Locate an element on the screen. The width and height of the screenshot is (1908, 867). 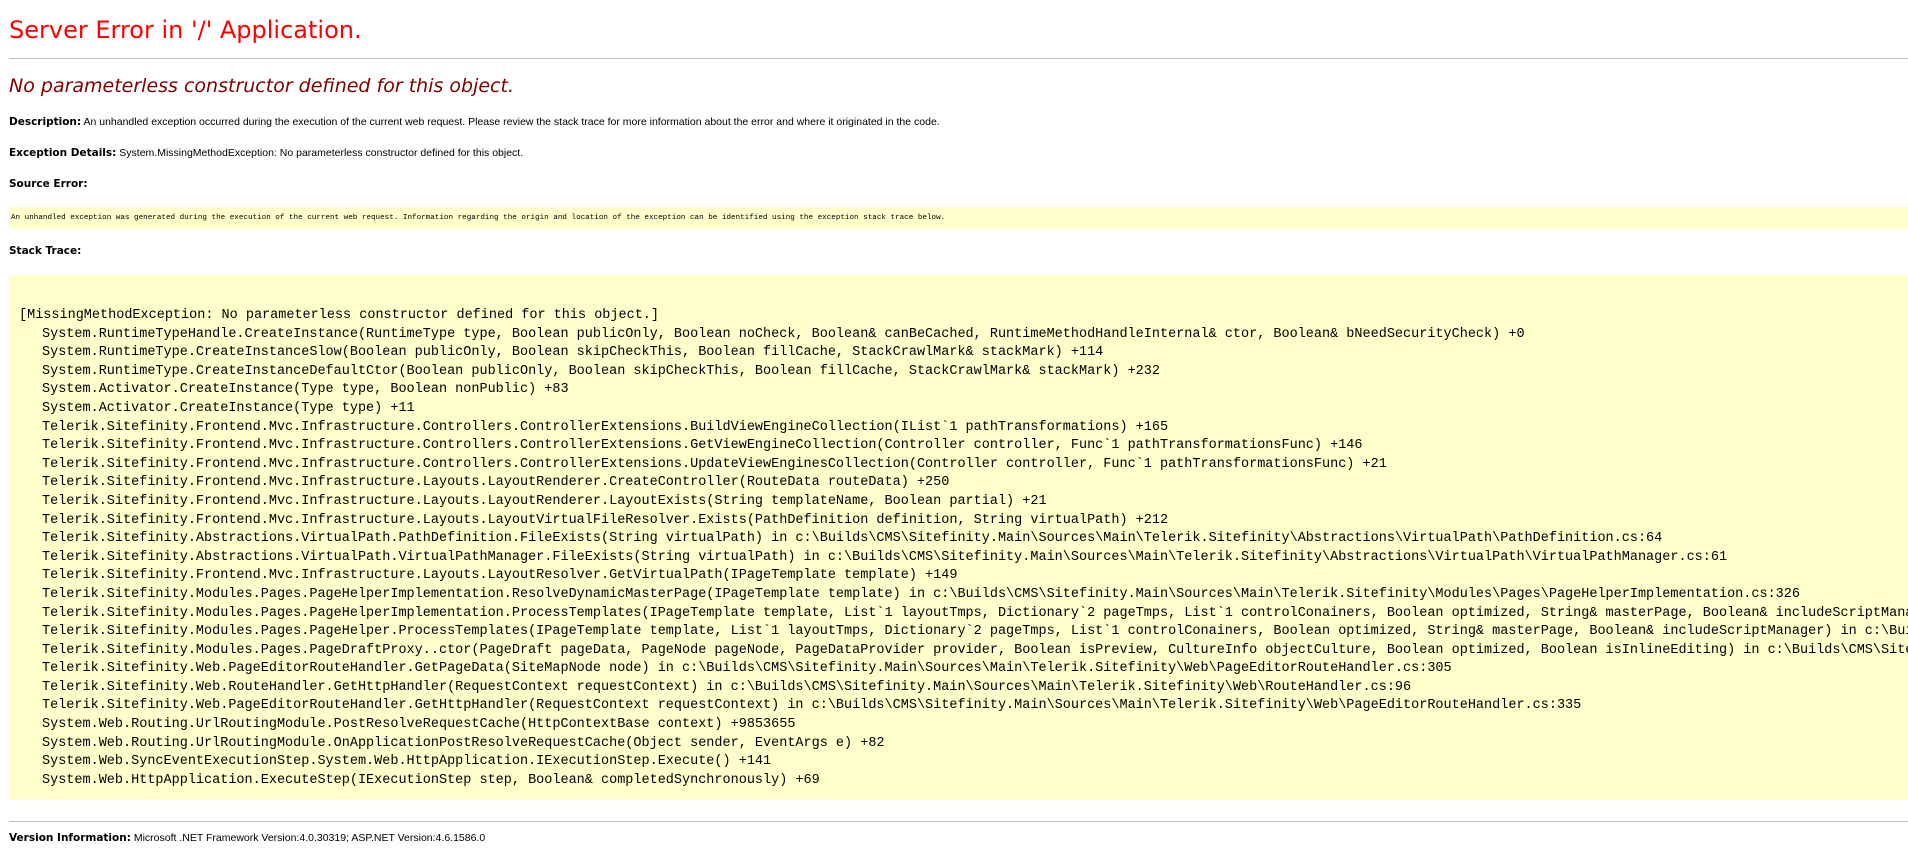
exception-details-label: Exception Details: is located at coordinates (63, 153).